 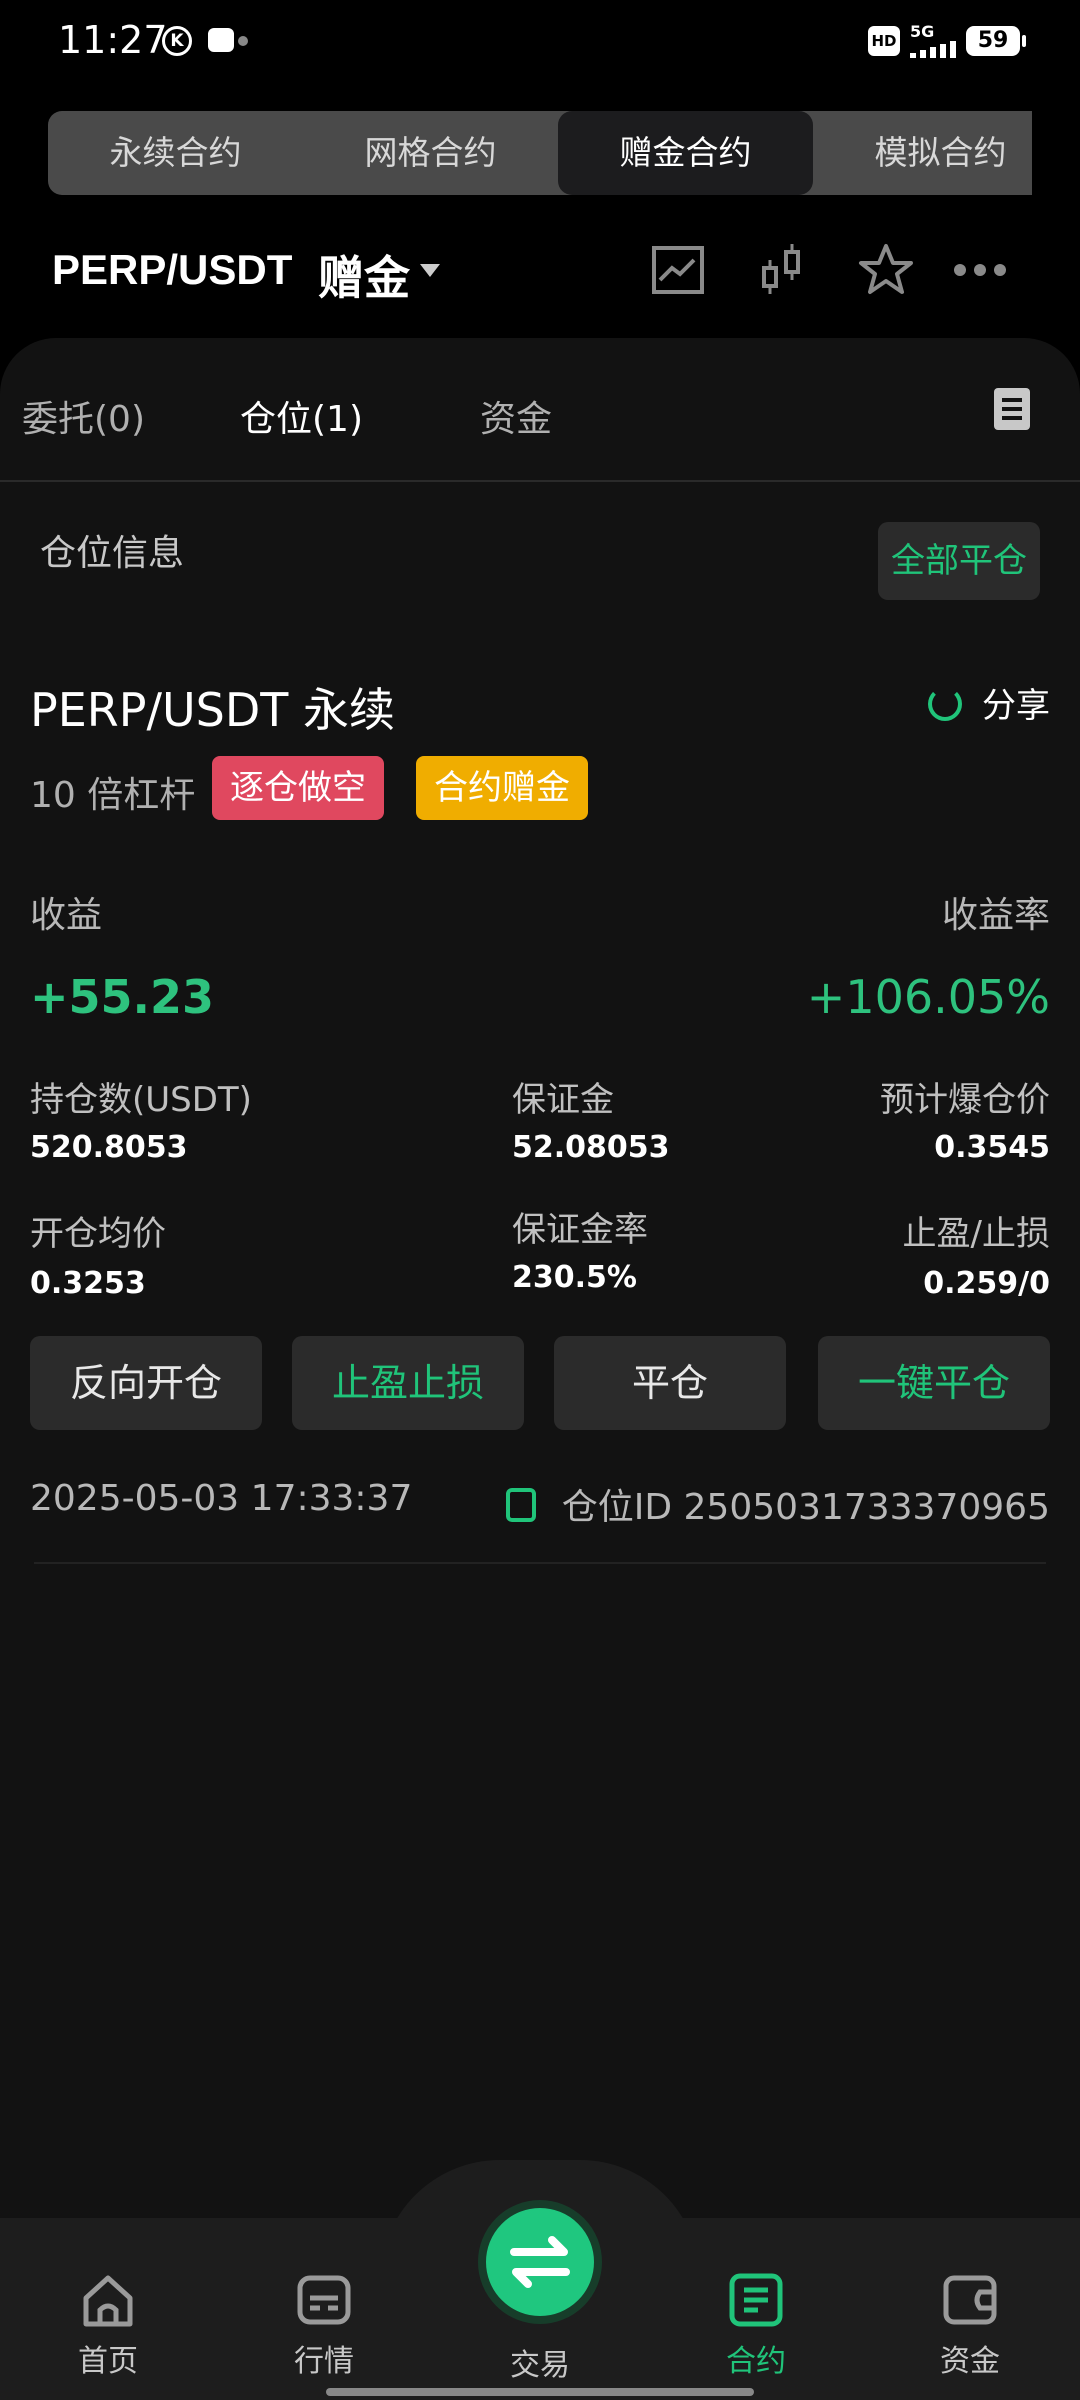 I want to click on nav-contract-label: 合约, so click(x=756, y=2361).